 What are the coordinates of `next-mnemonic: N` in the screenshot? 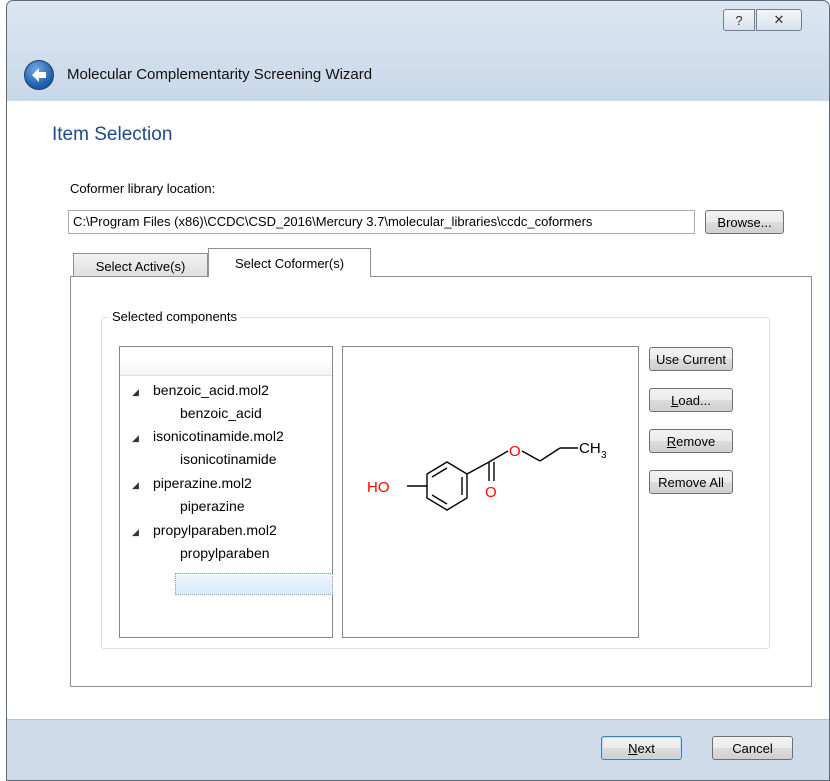 It's located at (633, 748).